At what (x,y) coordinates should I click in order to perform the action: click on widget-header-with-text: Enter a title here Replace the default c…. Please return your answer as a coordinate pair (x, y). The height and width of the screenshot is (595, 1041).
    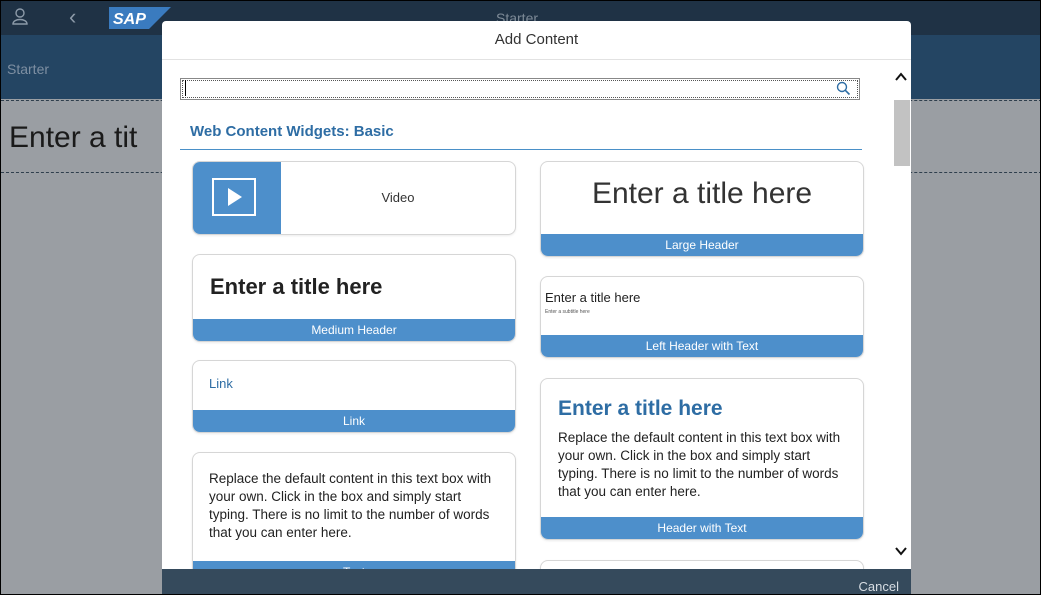
    Looking at the image, I should click on (702, 459).